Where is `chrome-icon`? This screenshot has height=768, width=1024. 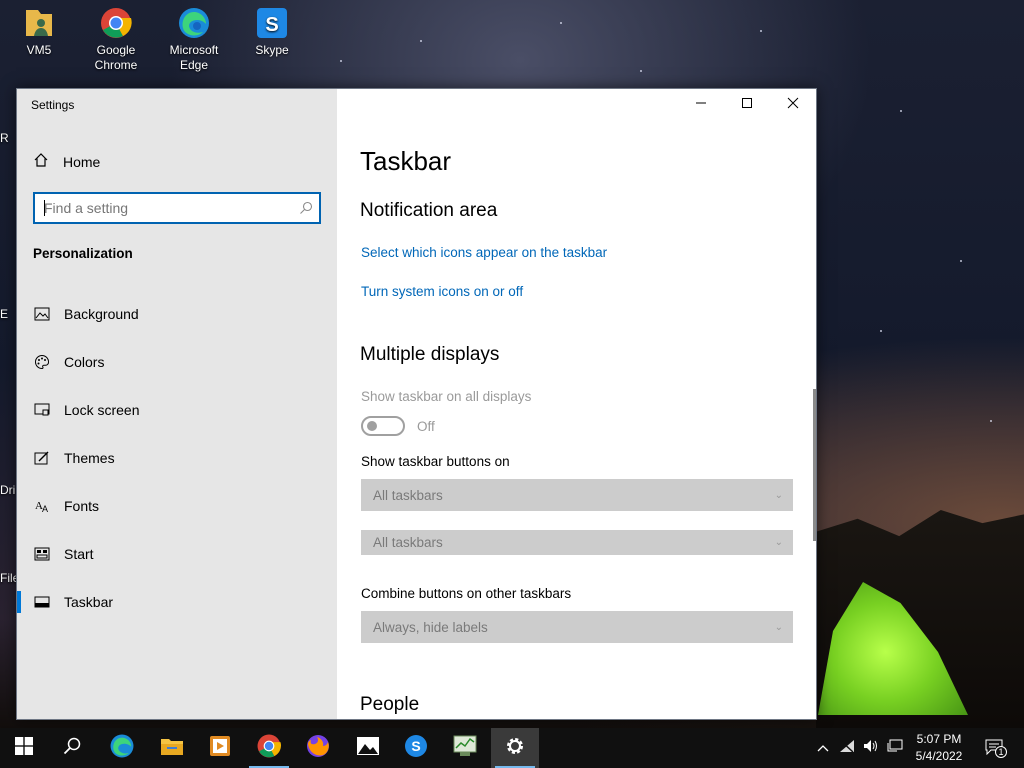 chrome-icon is located at coordinates (269, 748).